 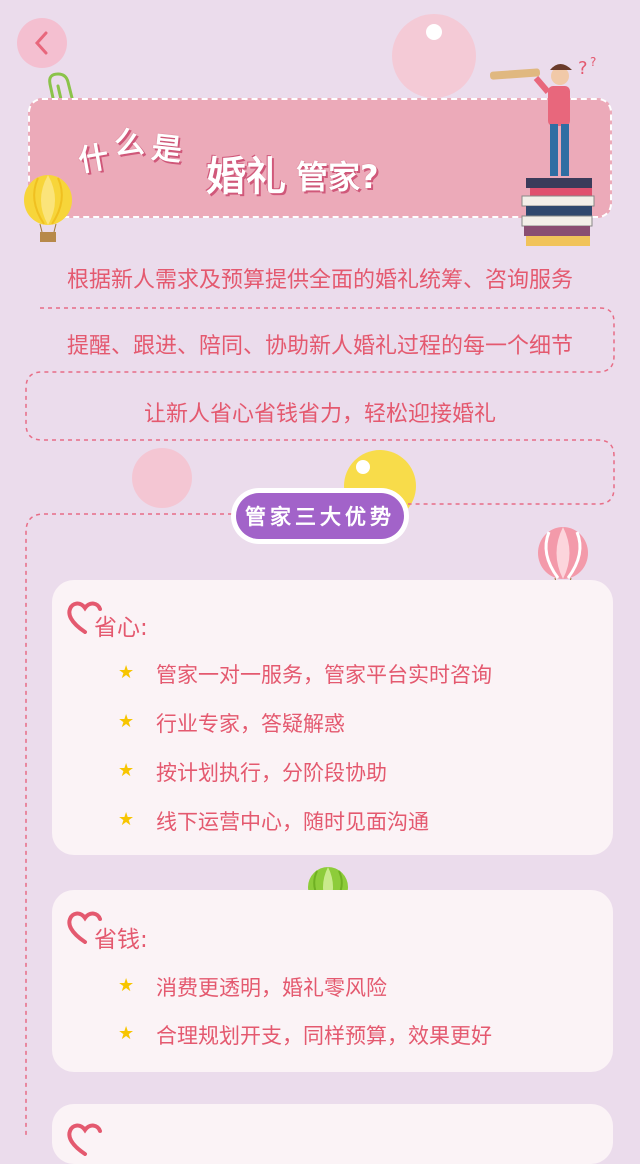 I want to click on page-title: 什 么 是 婚礼 管家?, so click(x=270, y=160).